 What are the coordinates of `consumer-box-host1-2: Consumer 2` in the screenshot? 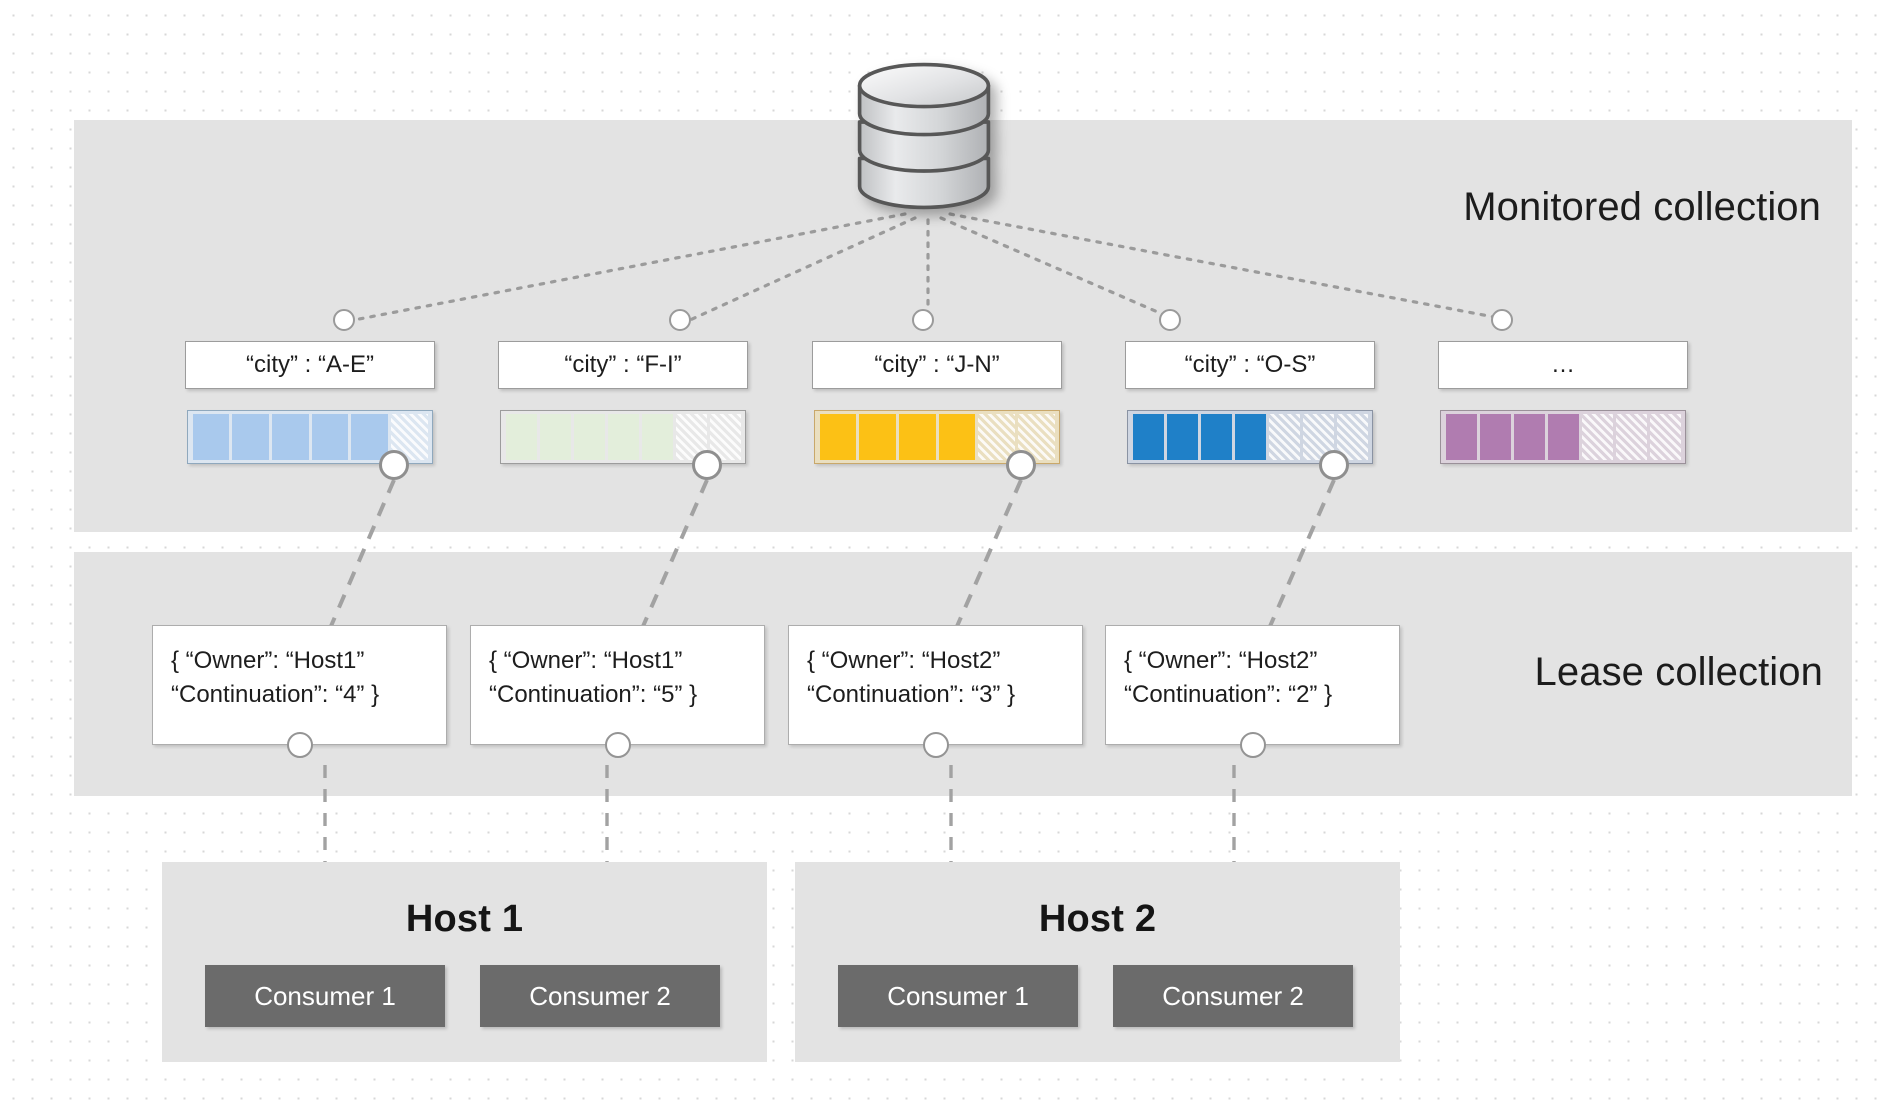 It's located at (600, 996).